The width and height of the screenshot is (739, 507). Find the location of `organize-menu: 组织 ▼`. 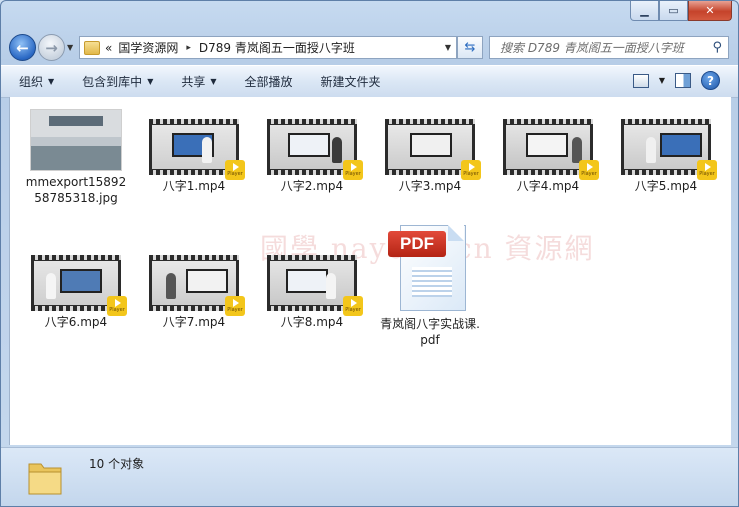

organize-menu: 组织 ▼ is located at coordinates (36, 81).